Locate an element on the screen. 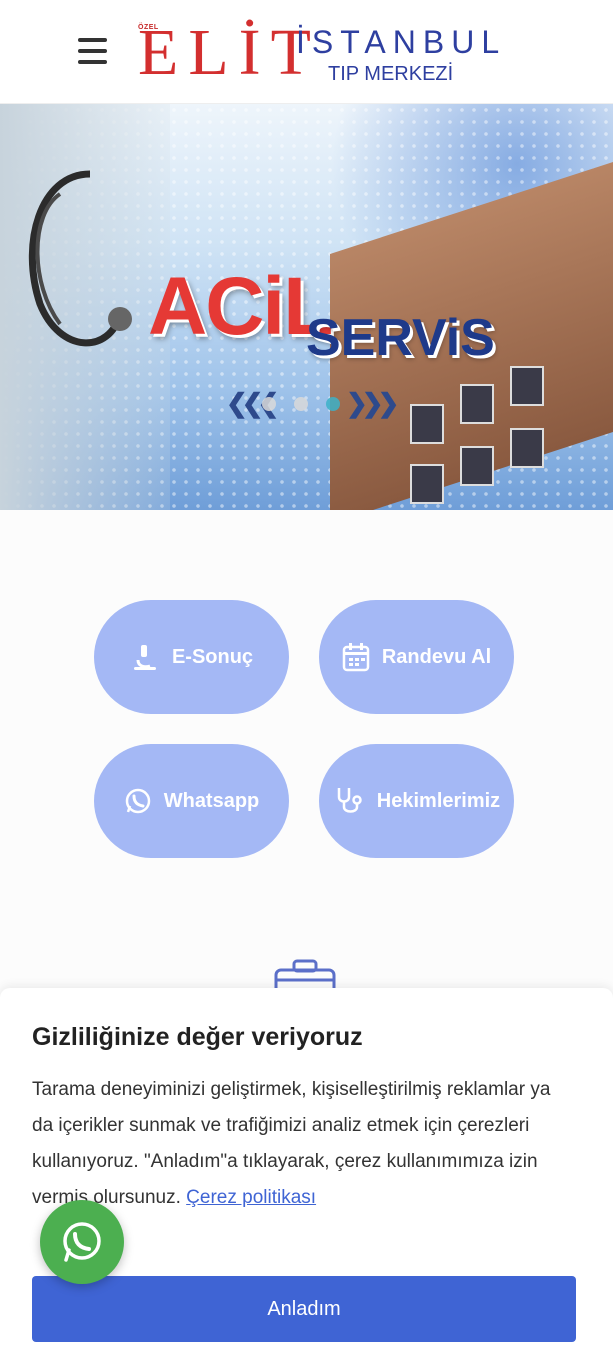  site-logo: ÖZEL ELİT İSTANBUL TIP MERKEZİ is located at coordinates (318, 52).